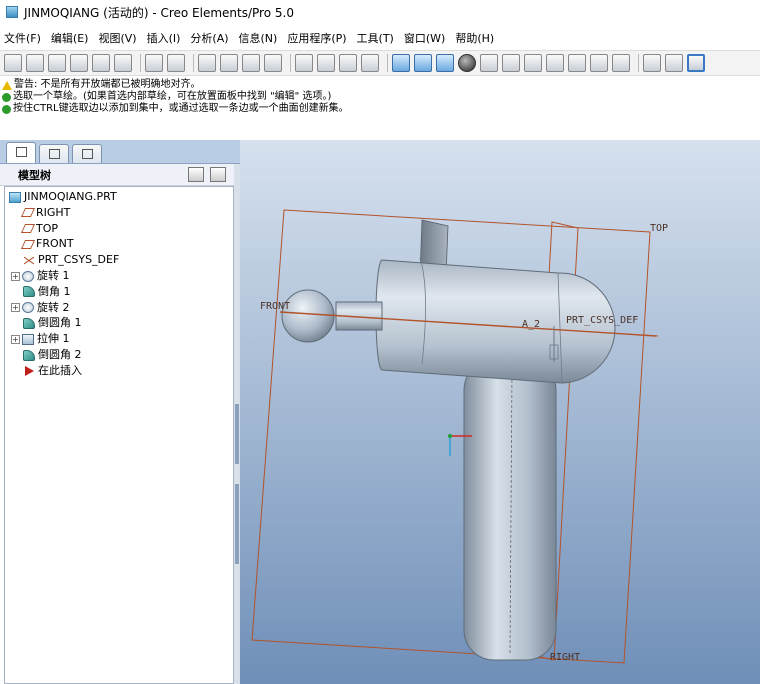 This screenshot has width=760, height=684. Describe the element at coordinates (57, 63) in the screenshot. I see `save-icon` at that location.